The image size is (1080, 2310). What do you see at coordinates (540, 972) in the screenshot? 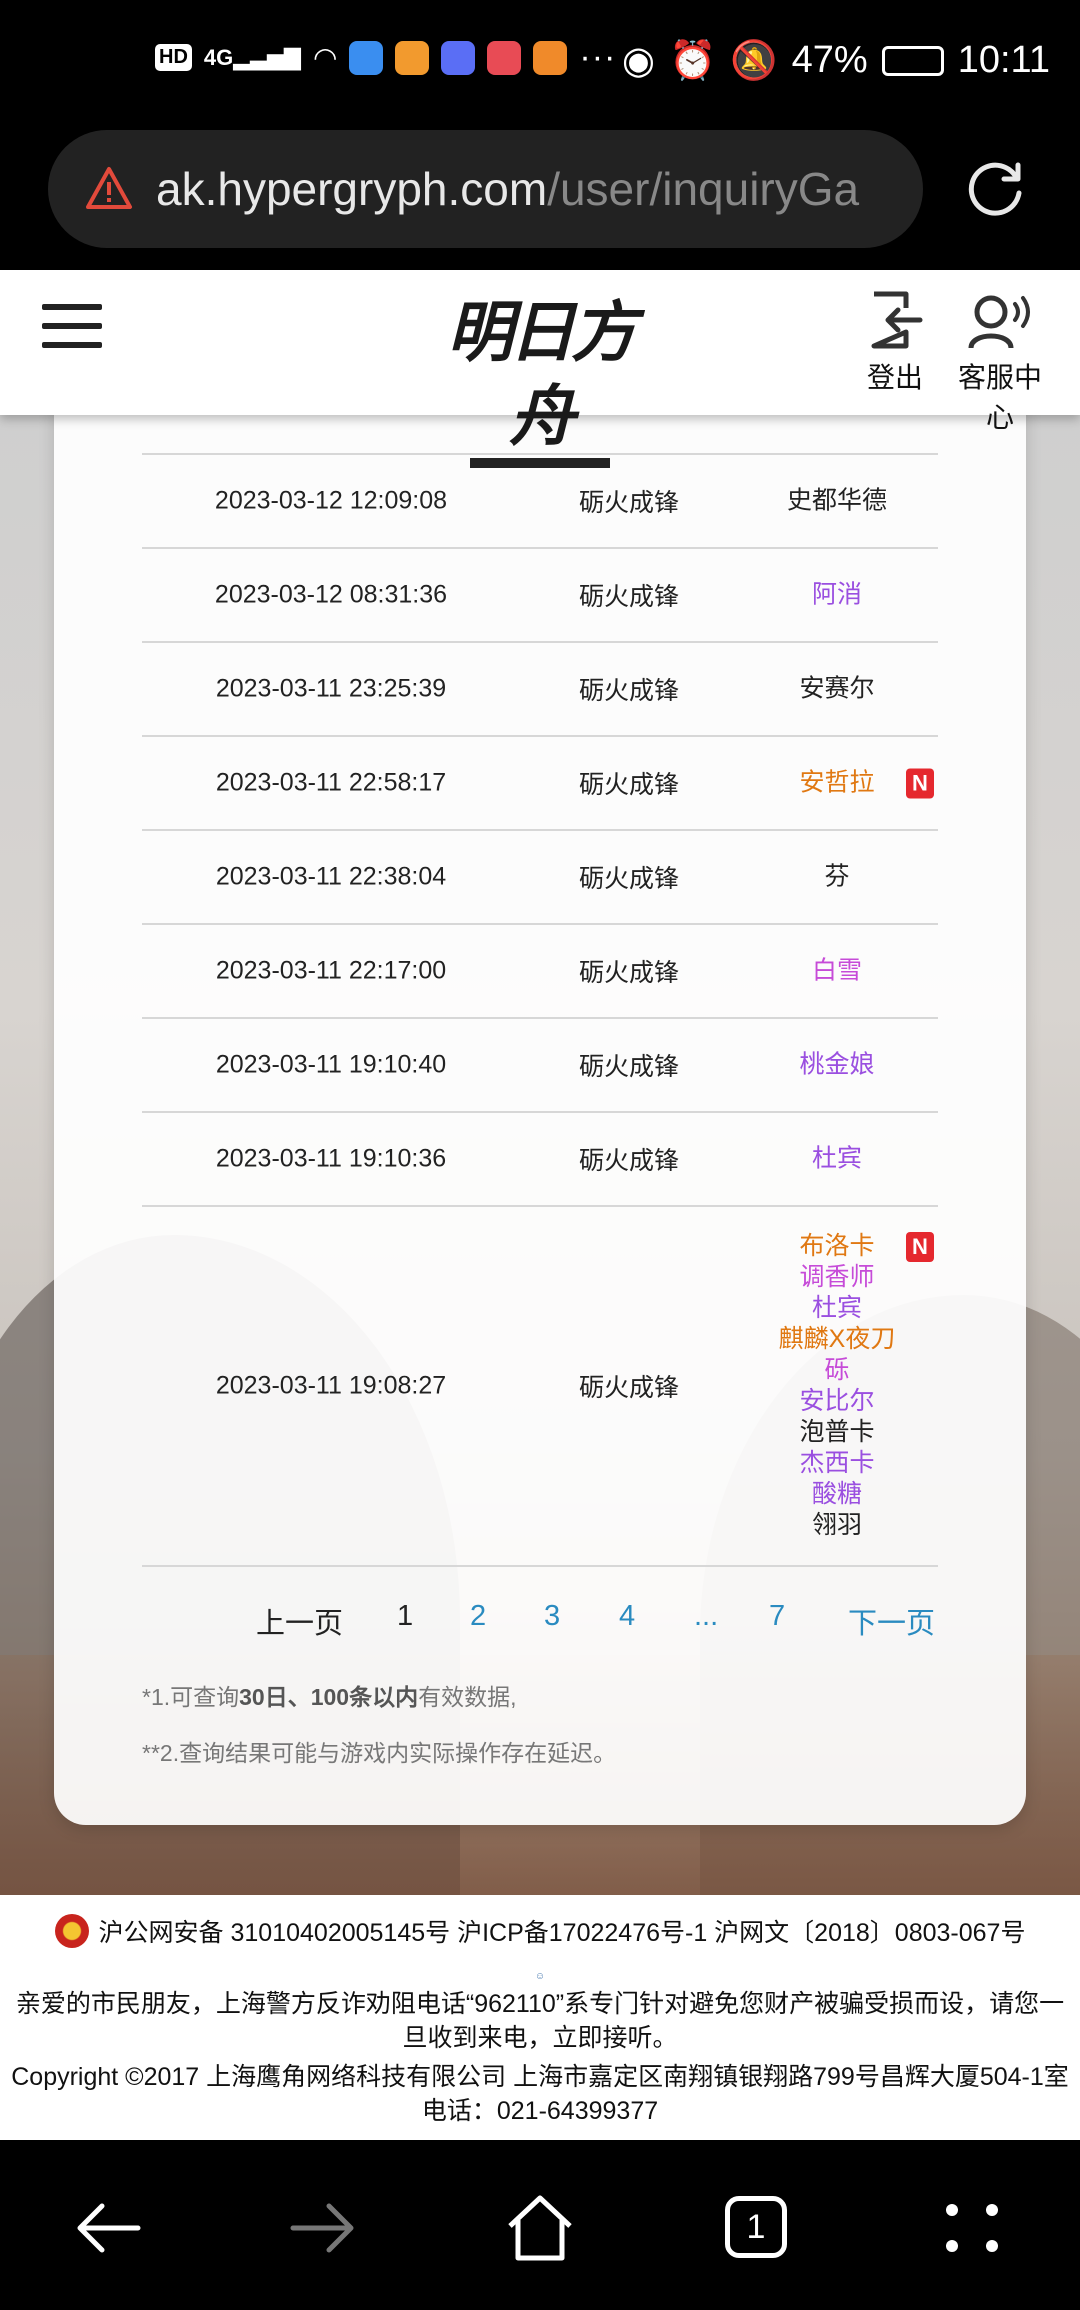
I see `table-row: 2023-03-11 22:17:00 砺火成锋 白雪` at bounding box center [540, 972].